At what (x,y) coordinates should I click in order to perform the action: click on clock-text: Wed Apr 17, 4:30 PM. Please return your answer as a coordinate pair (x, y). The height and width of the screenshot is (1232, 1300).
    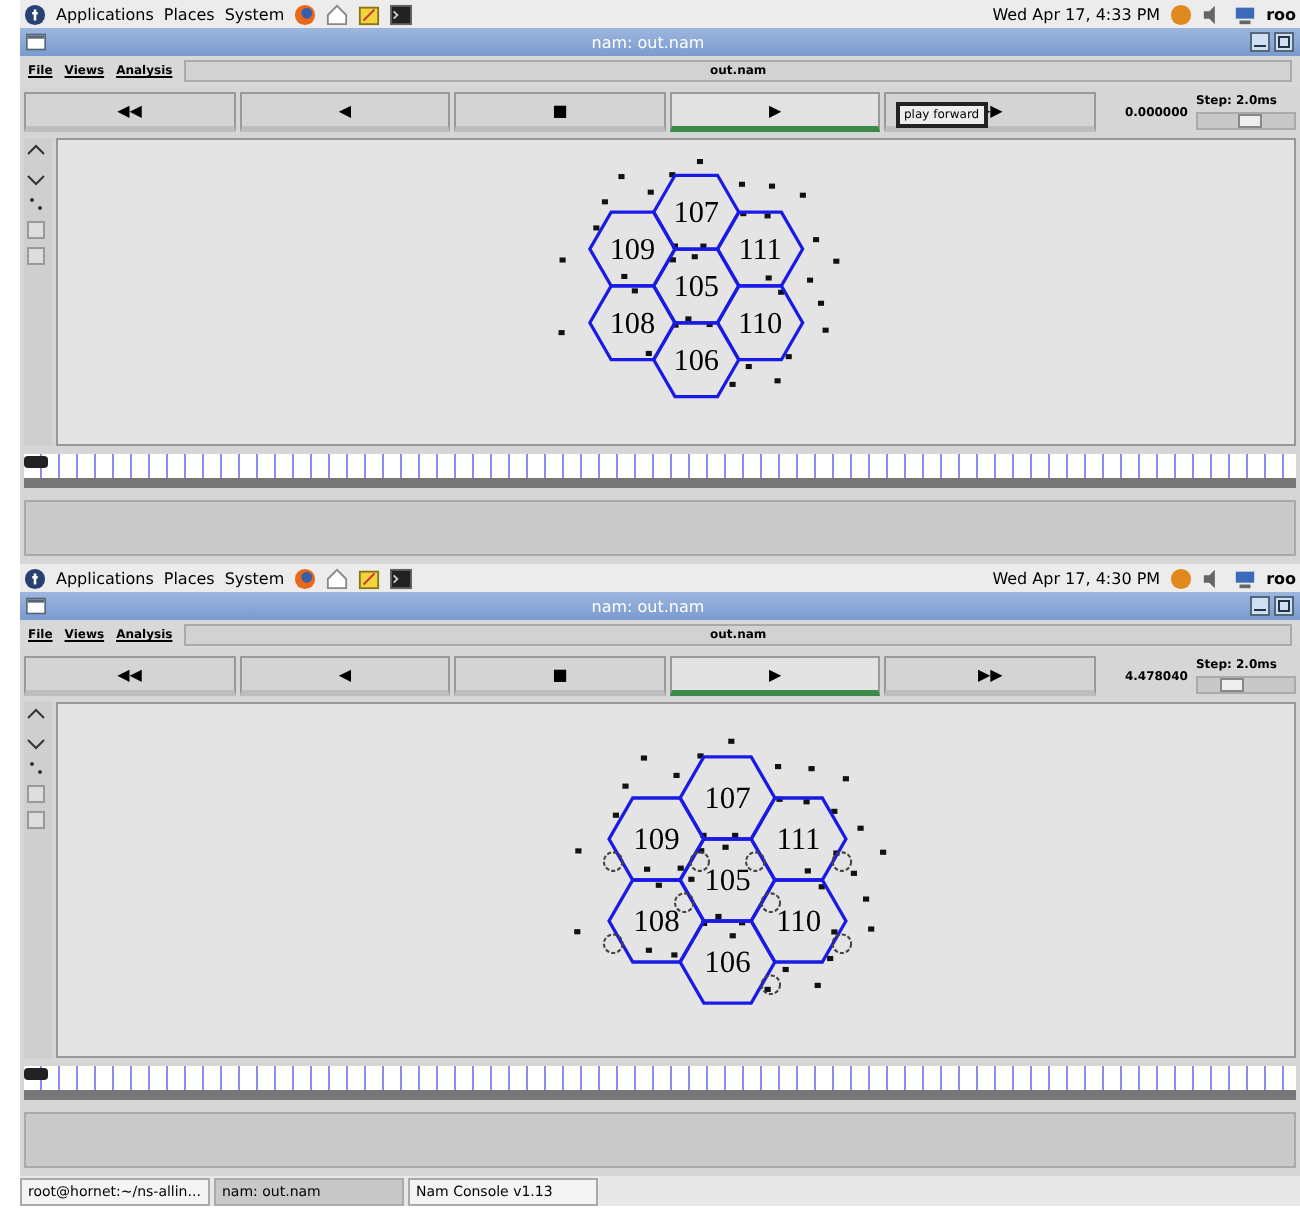
    Looking at the image, I should click on (1076, 578).